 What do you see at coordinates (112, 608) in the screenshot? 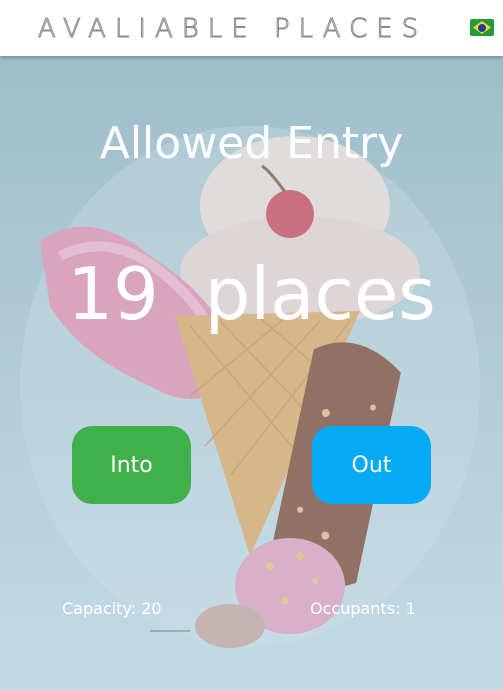
I see `capacity-label: Capacity: 20` at bounding box center [112, 608].